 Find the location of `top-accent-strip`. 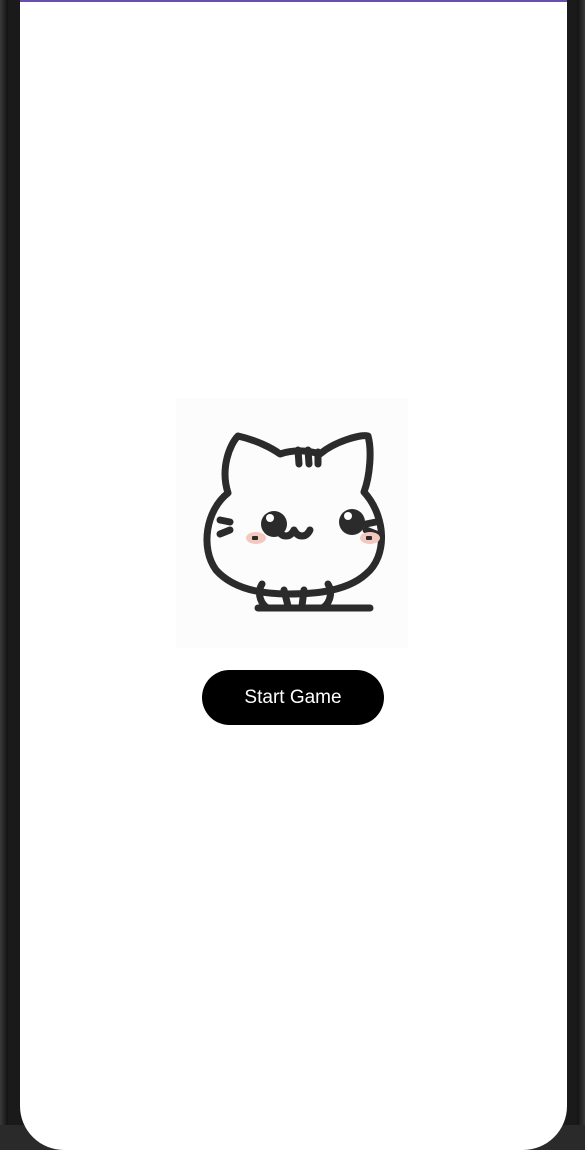

top-accent-strip is located at coordinates (293, 1).